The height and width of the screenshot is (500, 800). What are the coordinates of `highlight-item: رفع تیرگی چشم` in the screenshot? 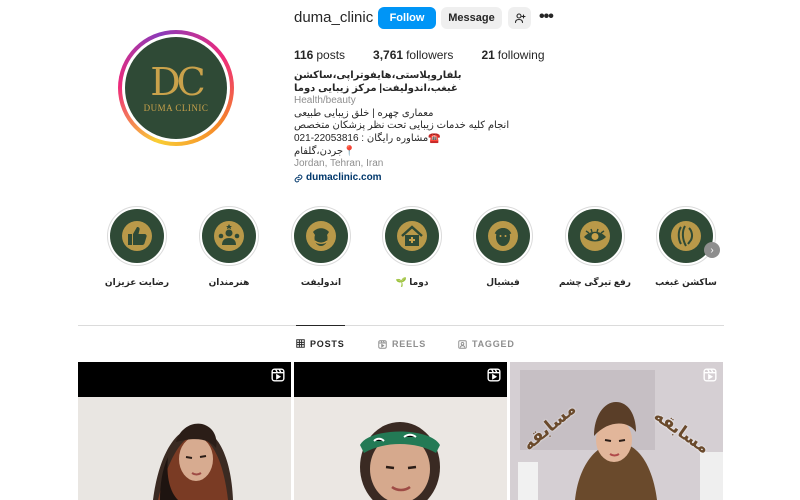 It's located at (595, 247).